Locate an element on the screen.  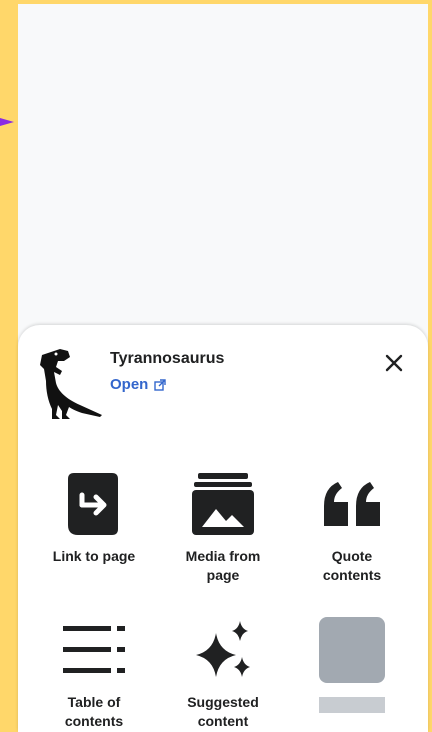
table-of-contents-icon is located at coordinates (94, 649).